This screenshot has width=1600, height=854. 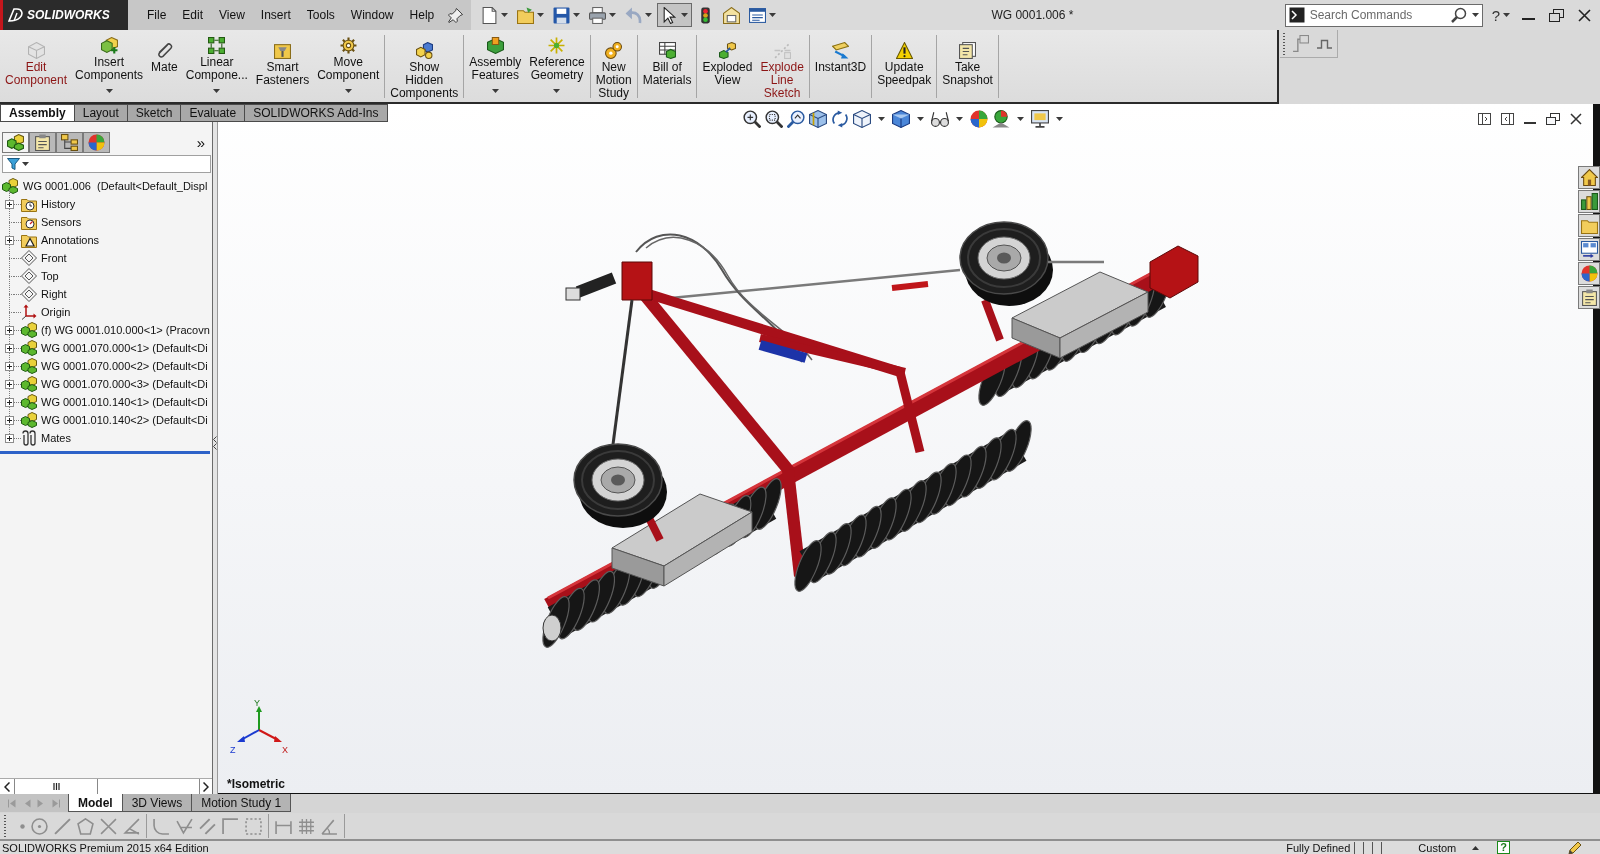 What do you see at coordinates (372, 15) in the screenshot?
I see `menu-item: Window` at bounding box center [372, 15].